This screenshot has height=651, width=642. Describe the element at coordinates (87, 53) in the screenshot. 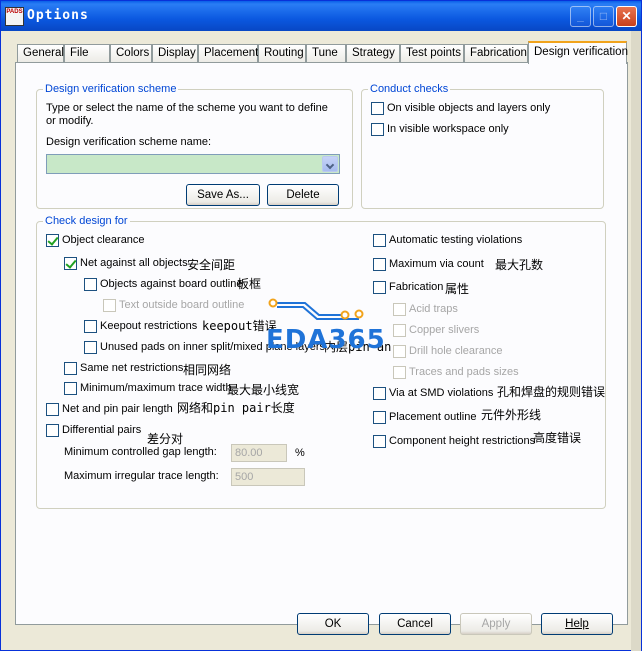

I see `tab-file: File` at that location.